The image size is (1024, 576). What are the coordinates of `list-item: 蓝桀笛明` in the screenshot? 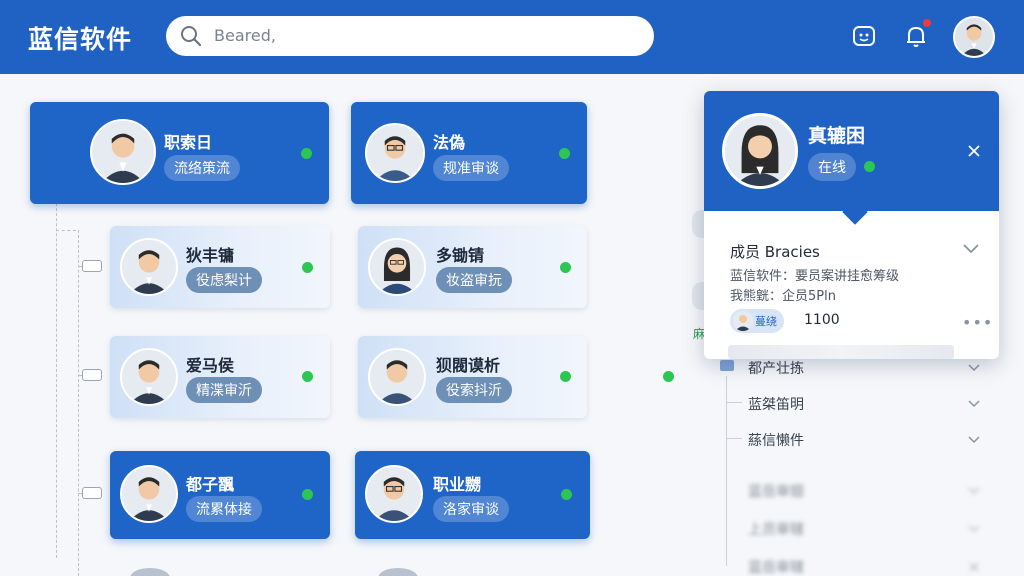 It's located at (776, 404).